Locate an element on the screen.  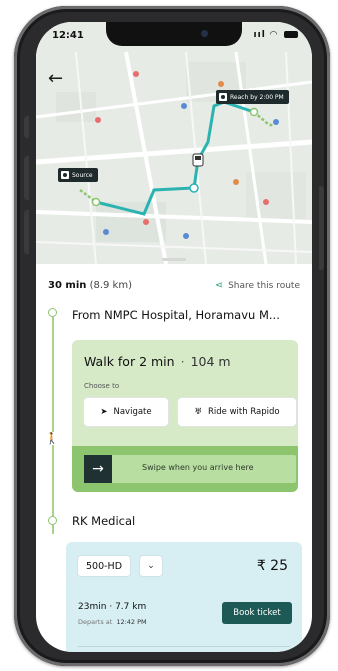
signal-icon: ııl is located at coordinates (259, 35).